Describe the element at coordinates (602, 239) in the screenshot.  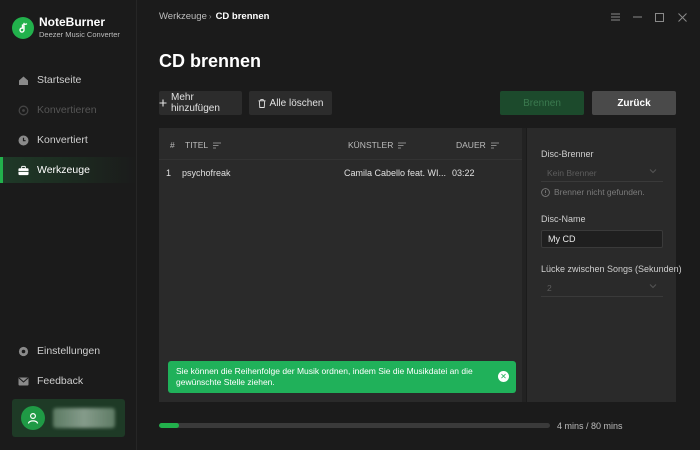
I see `disc-name-field: My CD` at that location.